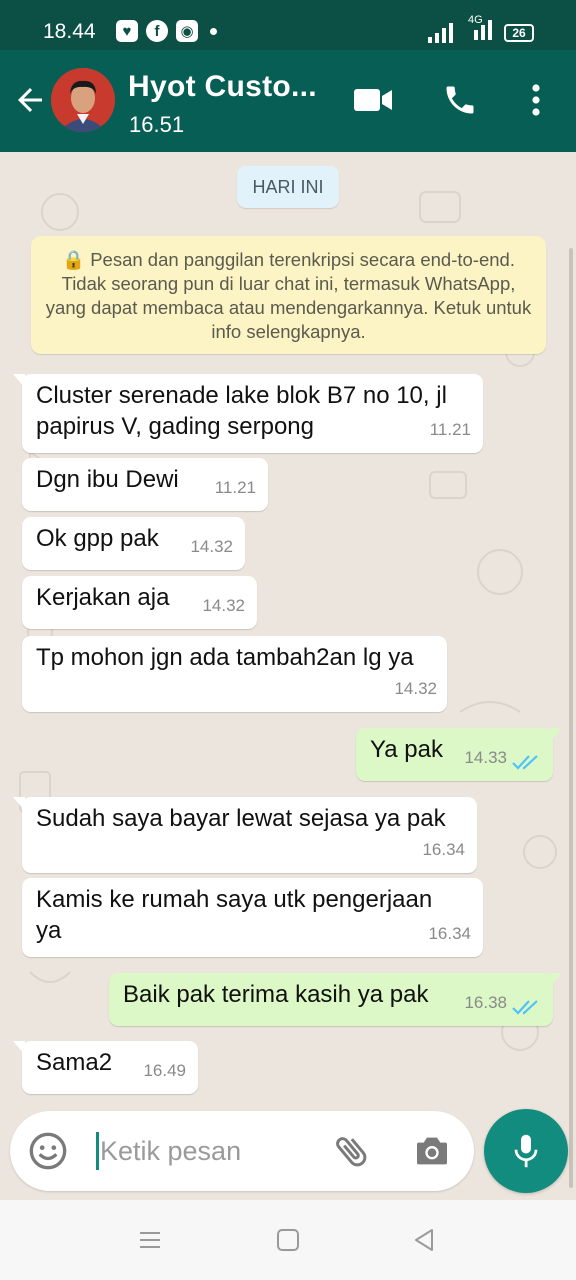  What do you see at coordinates (225, 657) in the screenshot?
I see `message-text: Tp mohon jgn ada tambah2an lg ya` at bounding box center [225, 657].